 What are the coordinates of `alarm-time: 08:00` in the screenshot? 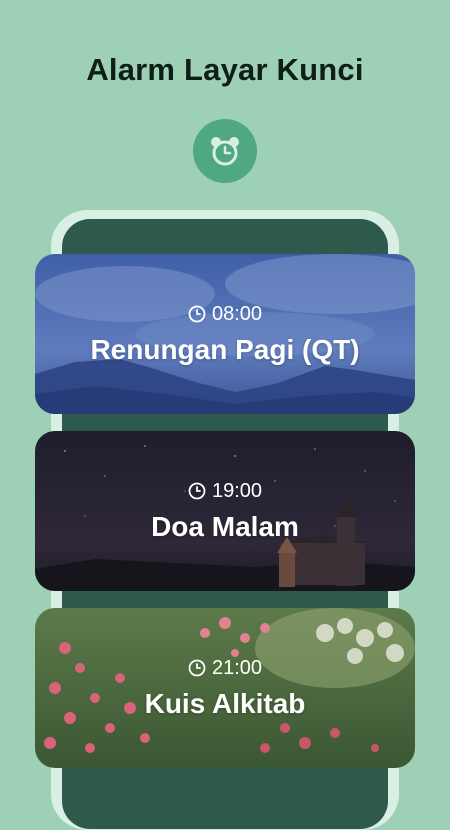 It's located at (237, 313).